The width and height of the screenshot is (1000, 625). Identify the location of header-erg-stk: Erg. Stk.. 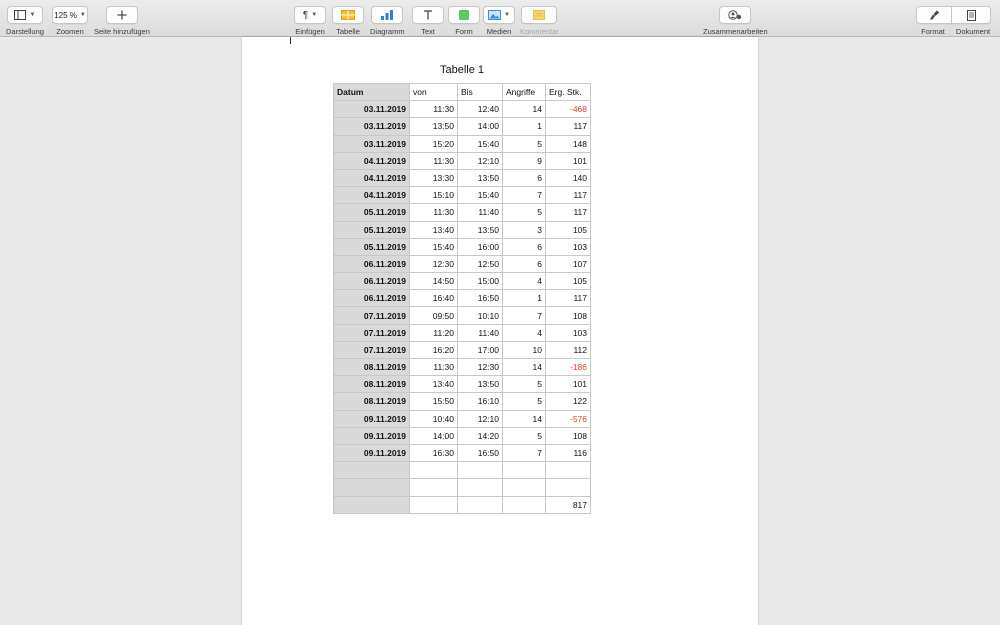
(568, 92).